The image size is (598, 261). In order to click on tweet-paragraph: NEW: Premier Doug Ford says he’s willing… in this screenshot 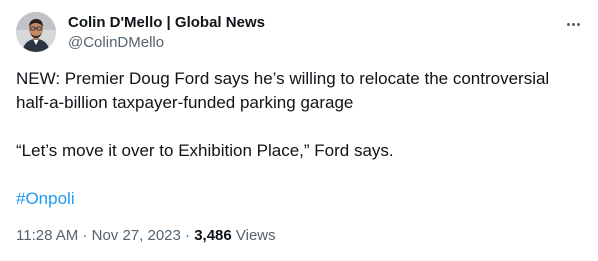, I will do `click(283, 90)`.